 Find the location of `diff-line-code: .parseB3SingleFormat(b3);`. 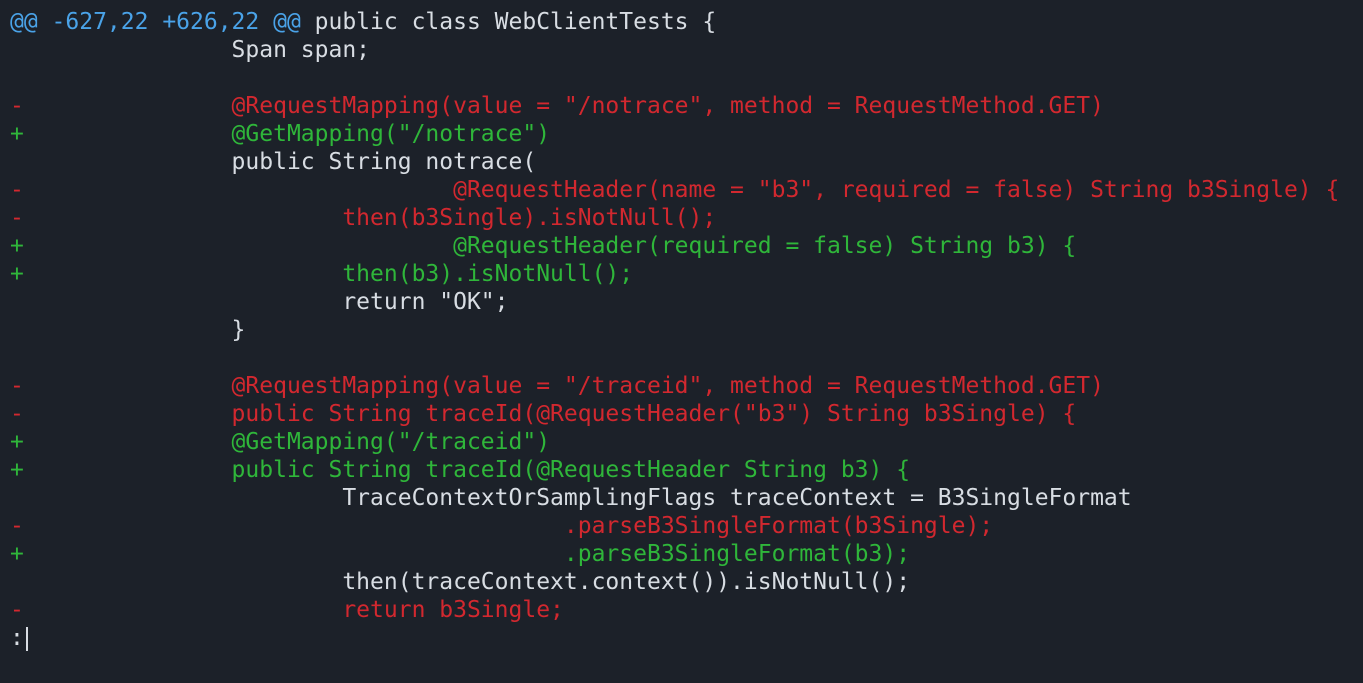

diff-line-code: .parseB3SingleFormat(b3); is located at coordinates (460, 554).